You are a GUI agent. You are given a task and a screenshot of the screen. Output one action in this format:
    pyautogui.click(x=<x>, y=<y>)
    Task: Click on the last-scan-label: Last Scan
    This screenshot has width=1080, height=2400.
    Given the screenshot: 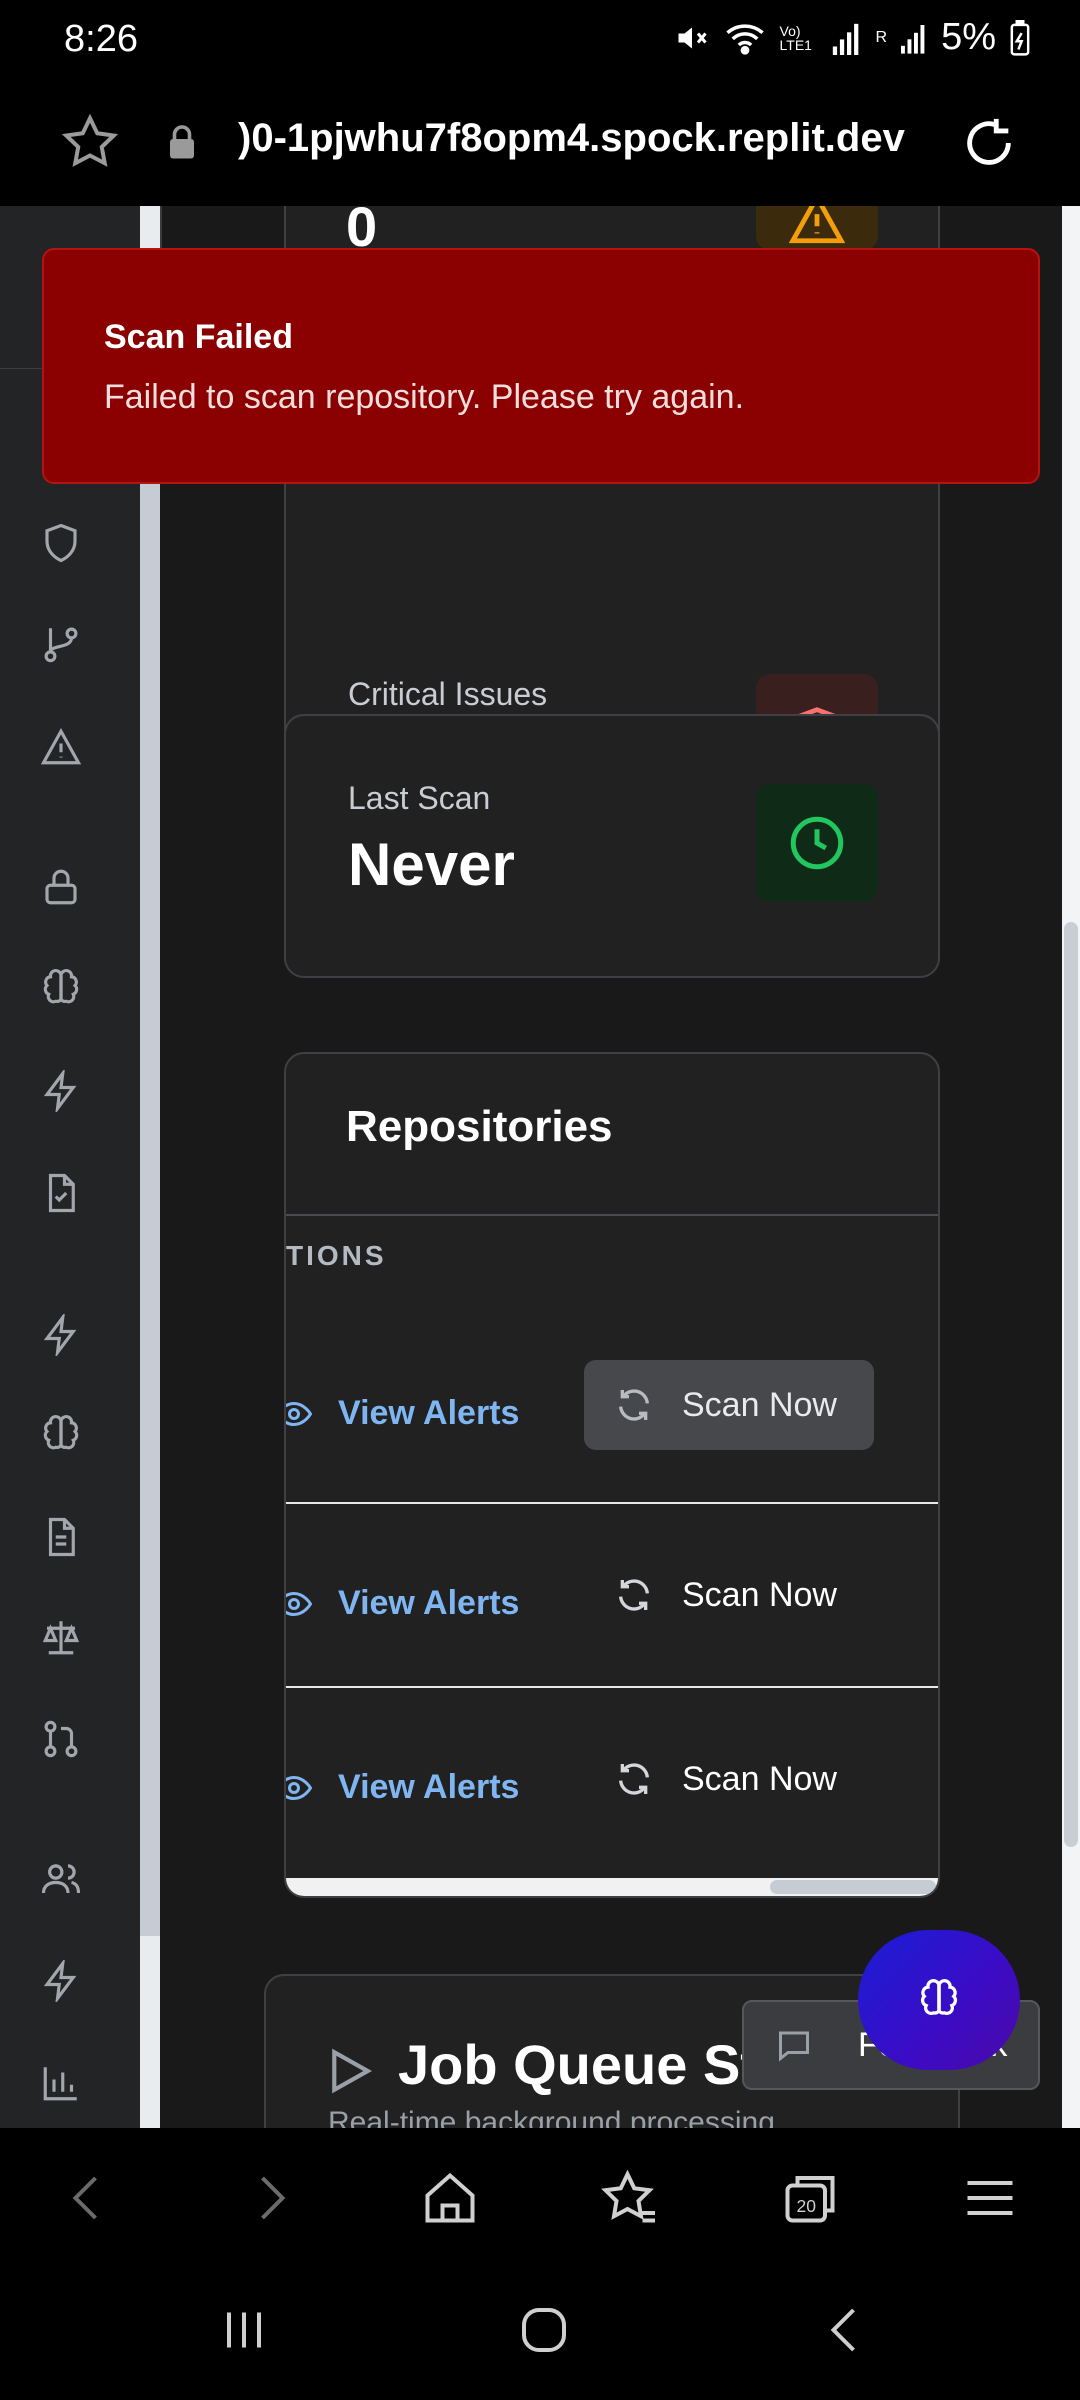 What is the action you would take?
    pyautogui.click(x=419, y=798)
    